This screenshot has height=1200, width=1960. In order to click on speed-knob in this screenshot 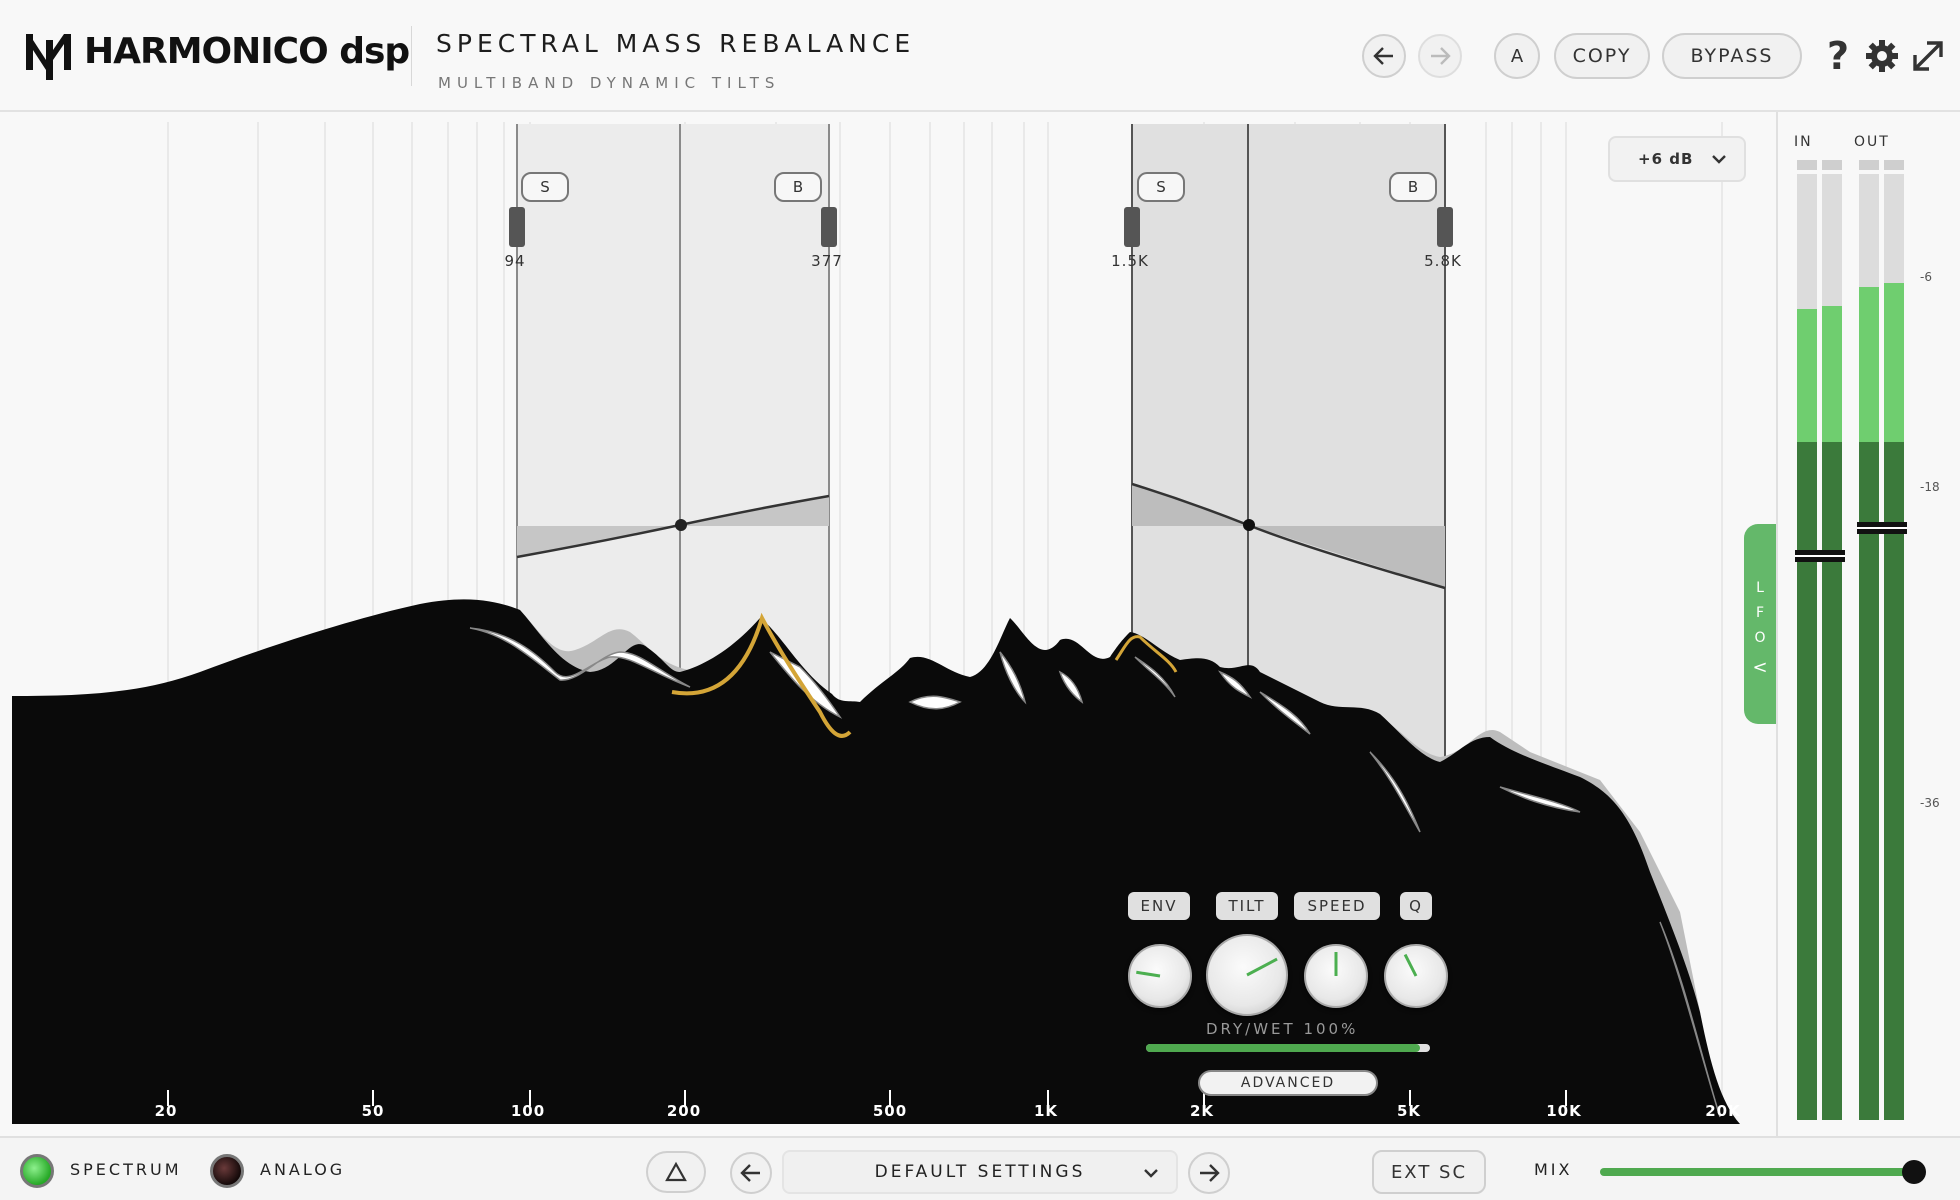, I will do `click(1336, 976)`.